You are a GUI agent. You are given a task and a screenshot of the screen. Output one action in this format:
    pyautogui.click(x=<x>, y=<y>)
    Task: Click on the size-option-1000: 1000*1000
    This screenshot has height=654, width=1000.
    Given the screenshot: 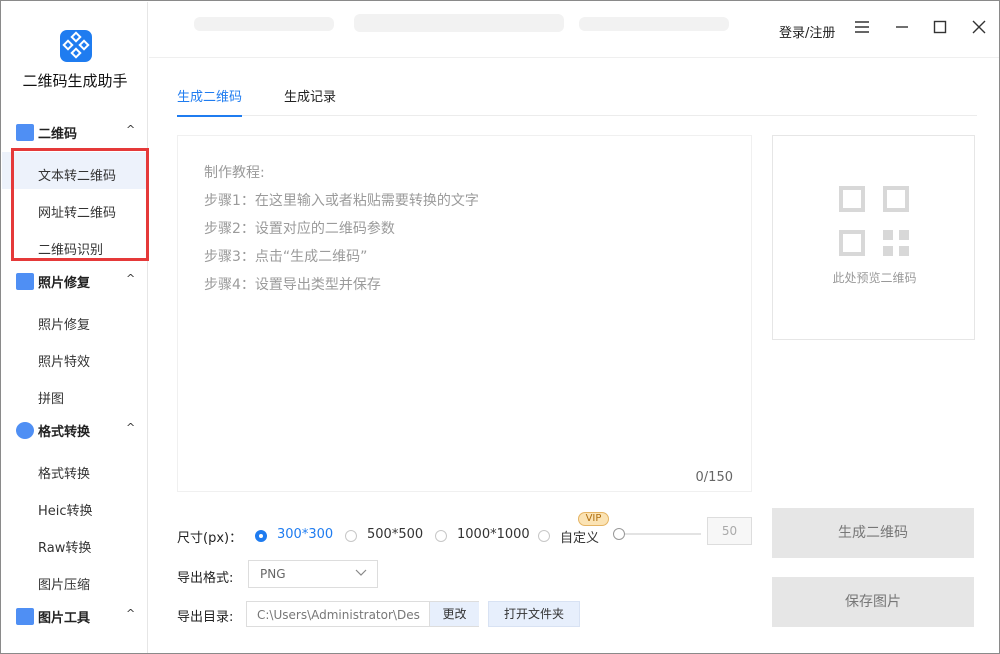 What is the action you would take?
    pyautogui.click(x=493, y=534)
    